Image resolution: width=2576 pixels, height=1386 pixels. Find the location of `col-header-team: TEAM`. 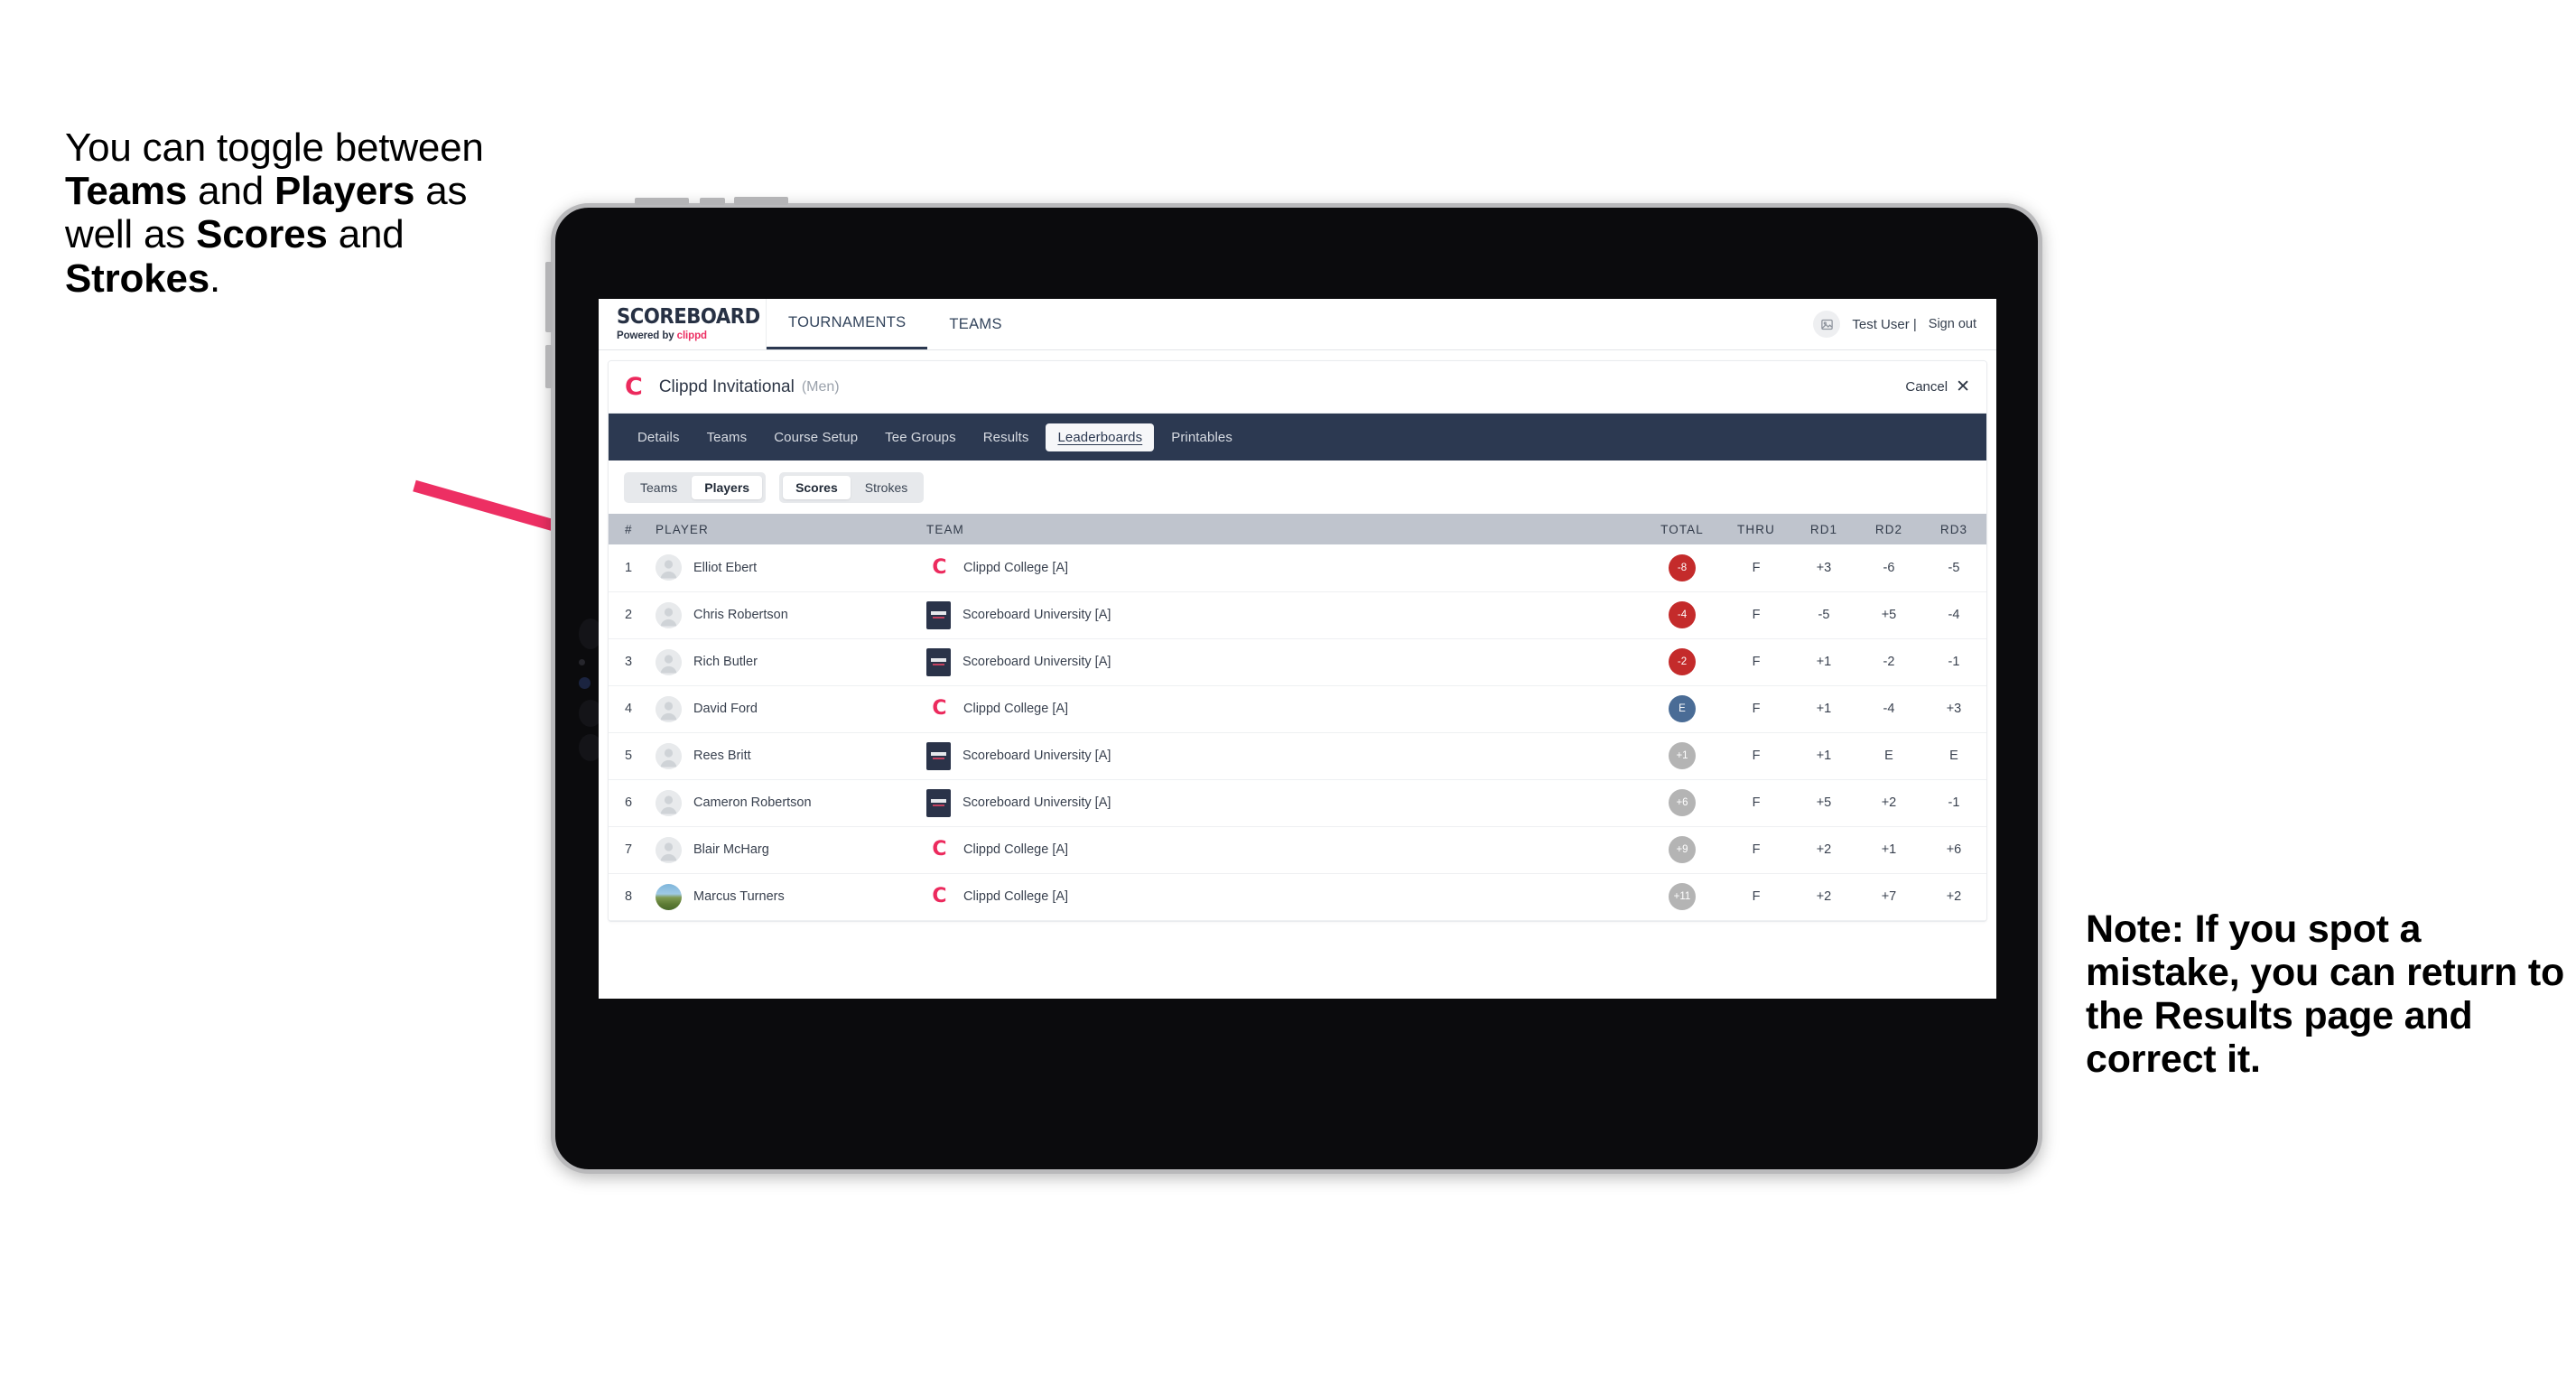

col-header-team: TEAM is located at coordinates (1282, 529).